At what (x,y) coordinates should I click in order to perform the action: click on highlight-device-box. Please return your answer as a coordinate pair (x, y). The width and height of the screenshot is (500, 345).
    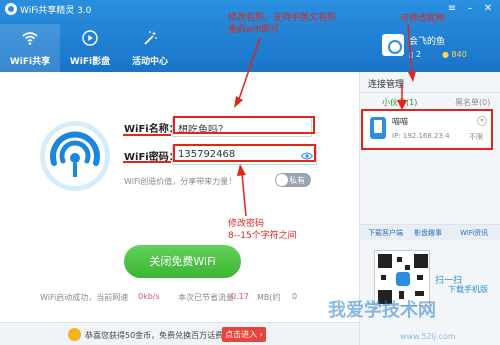
    Looking at the image, I should click on (427, 129).